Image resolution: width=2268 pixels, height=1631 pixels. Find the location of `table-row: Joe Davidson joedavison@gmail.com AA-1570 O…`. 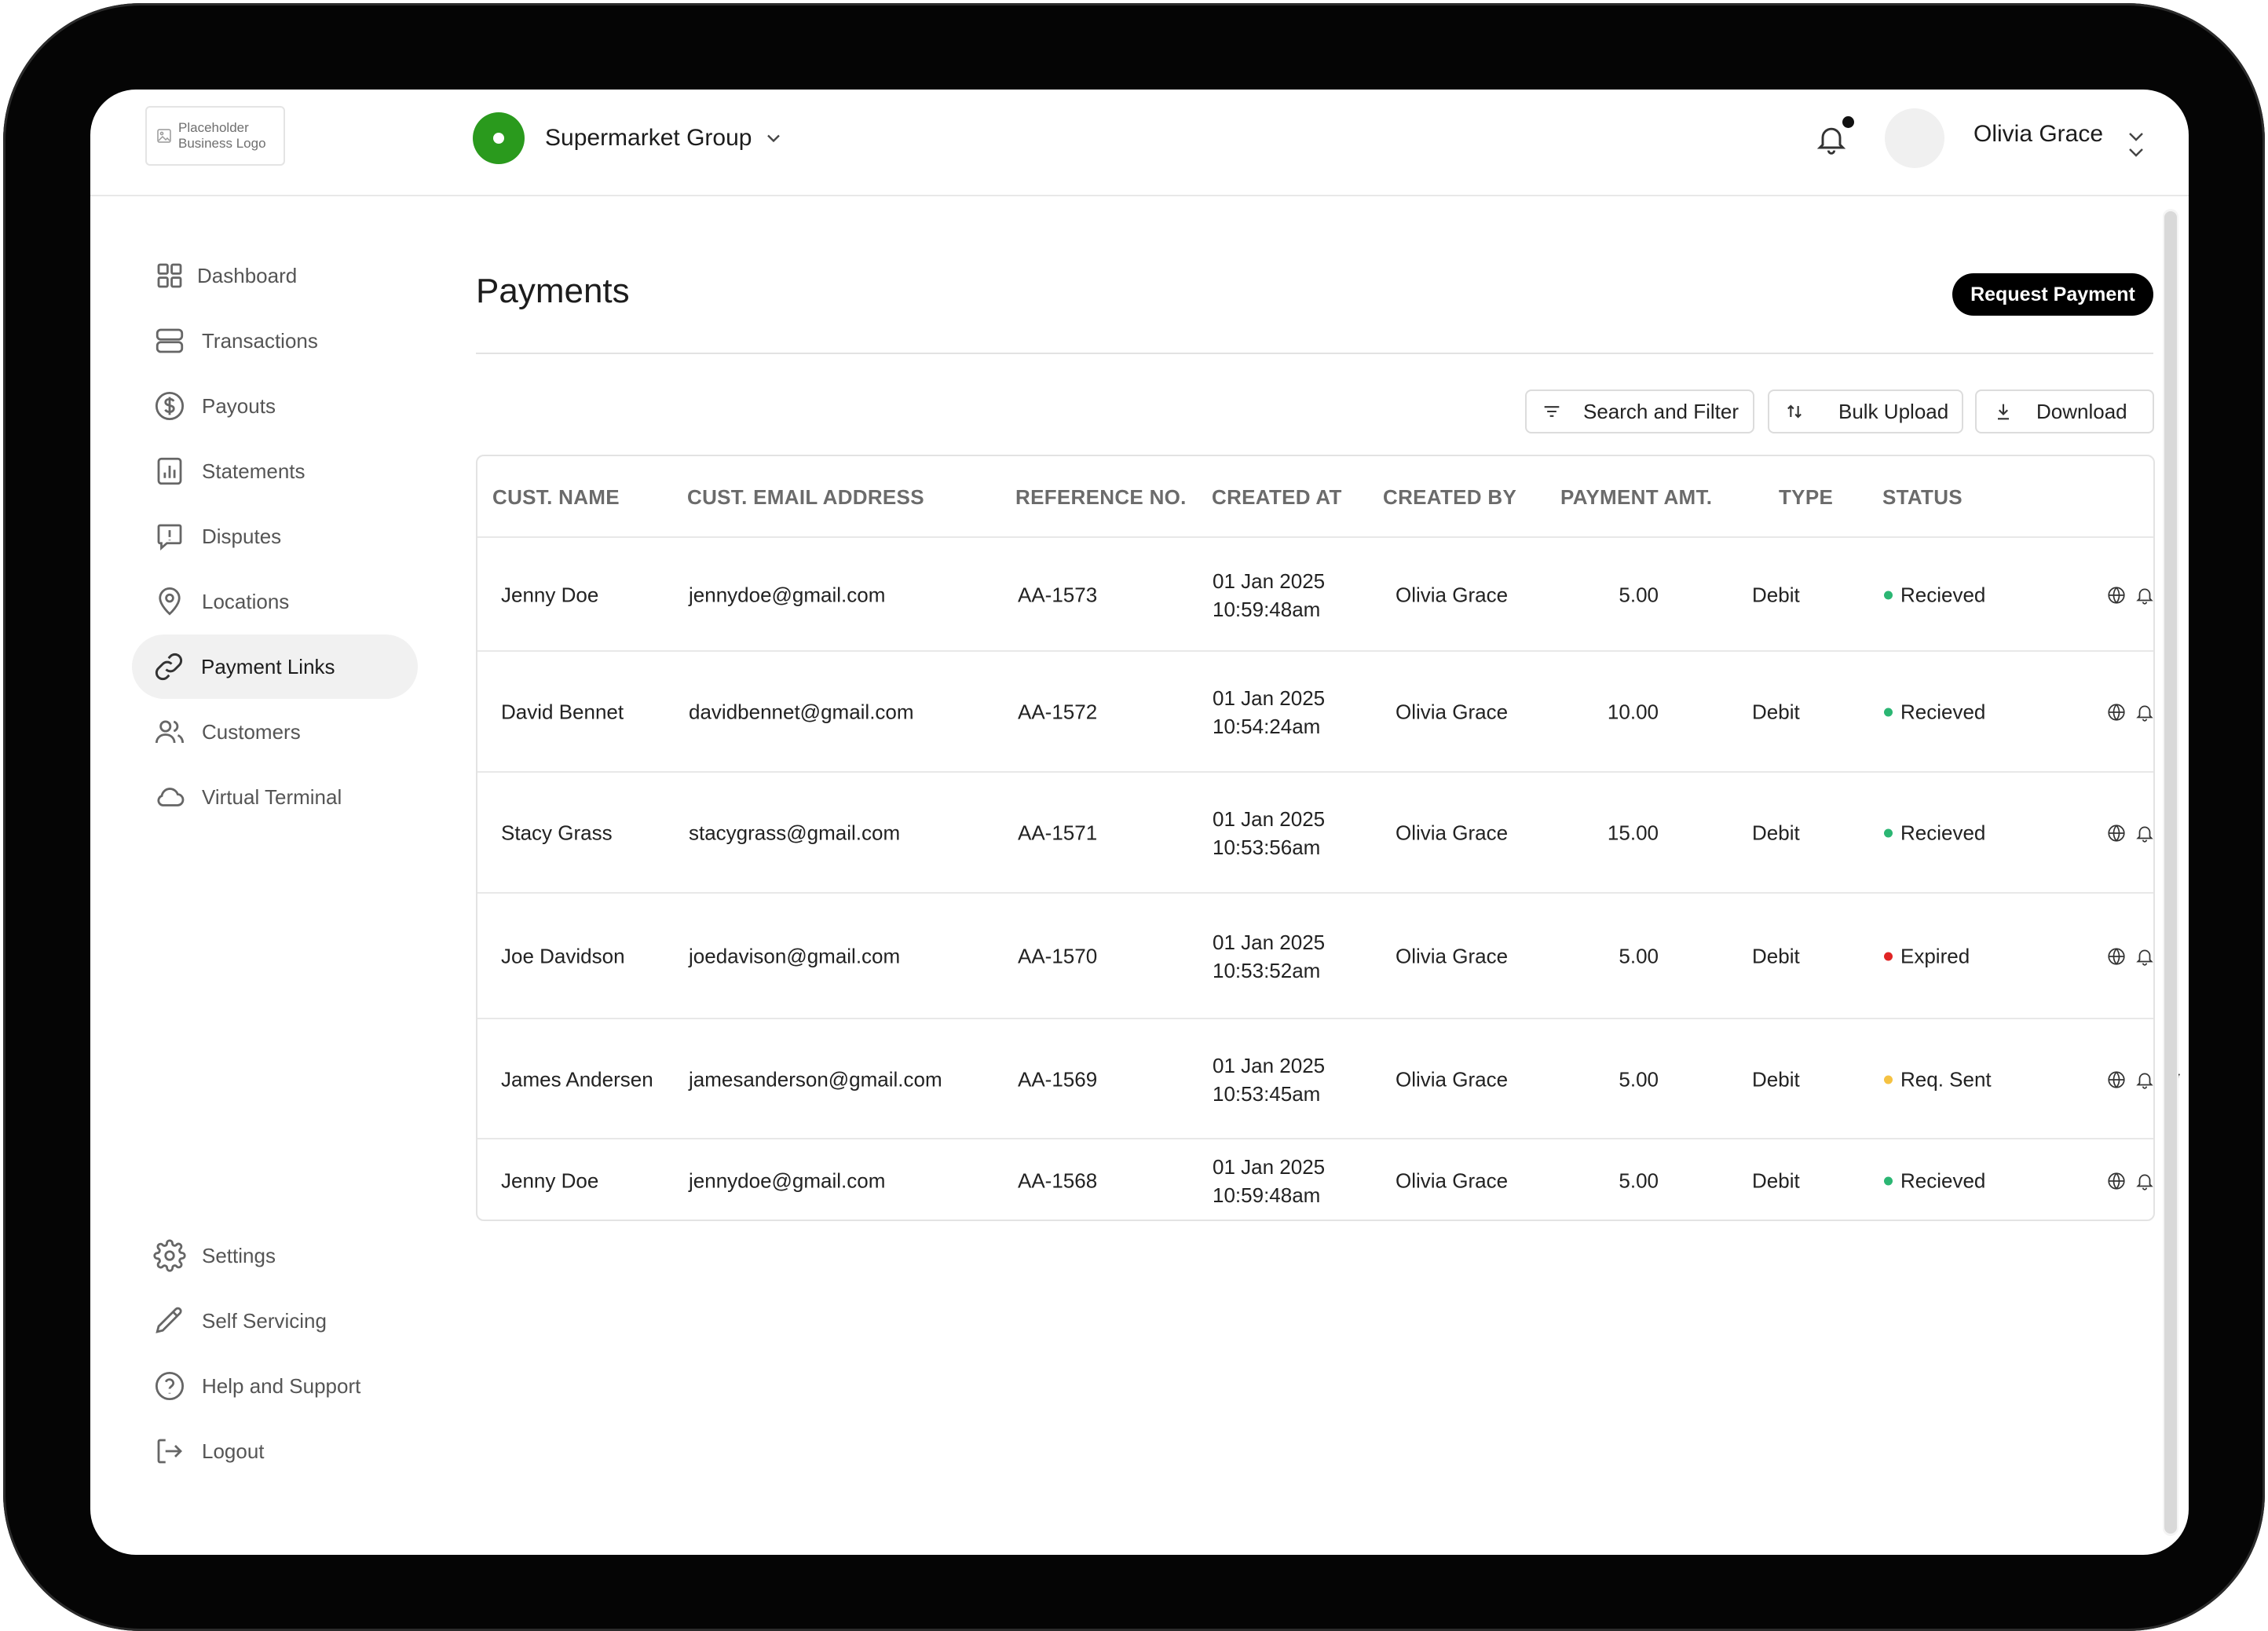

table-row: Joe Davidson joedavison@gmail.com AA-1570 O… is located at coordinates (1315, 955).